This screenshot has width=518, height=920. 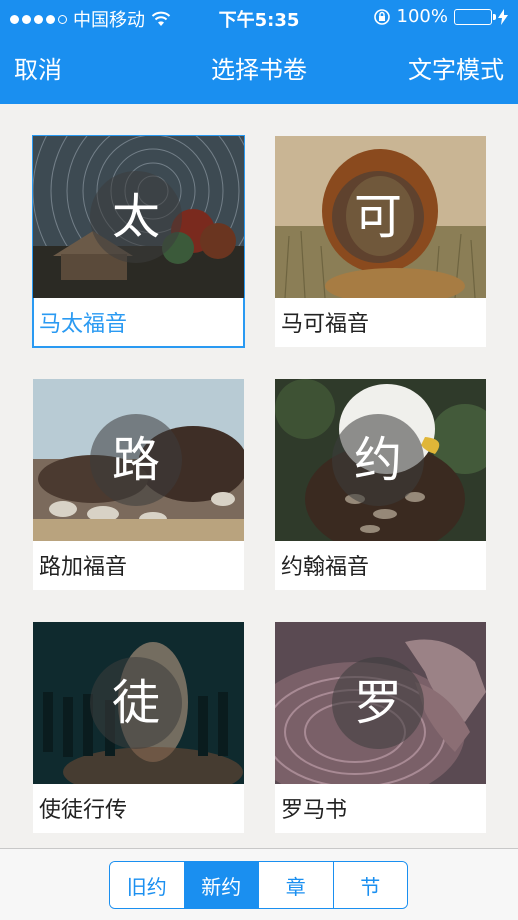 I want to click on book-card-luke: 路 路加福音, so click(x=138, y=484).